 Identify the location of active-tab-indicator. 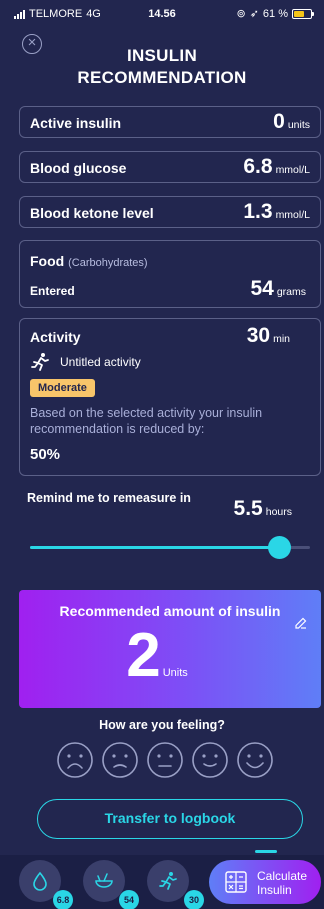
(266, 851).